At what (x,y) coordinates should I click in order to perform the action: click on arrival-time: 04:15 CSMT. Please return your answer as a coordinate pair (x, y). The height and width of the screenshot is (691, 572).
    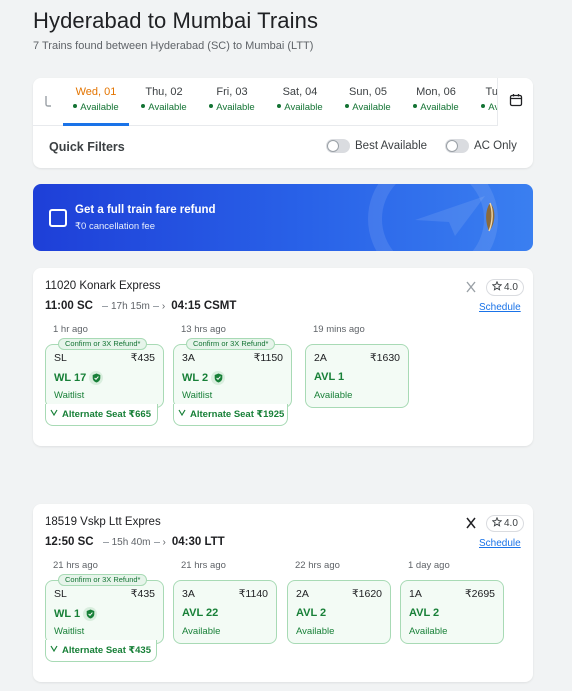
    Looking at the image, I should click on (204, 306).